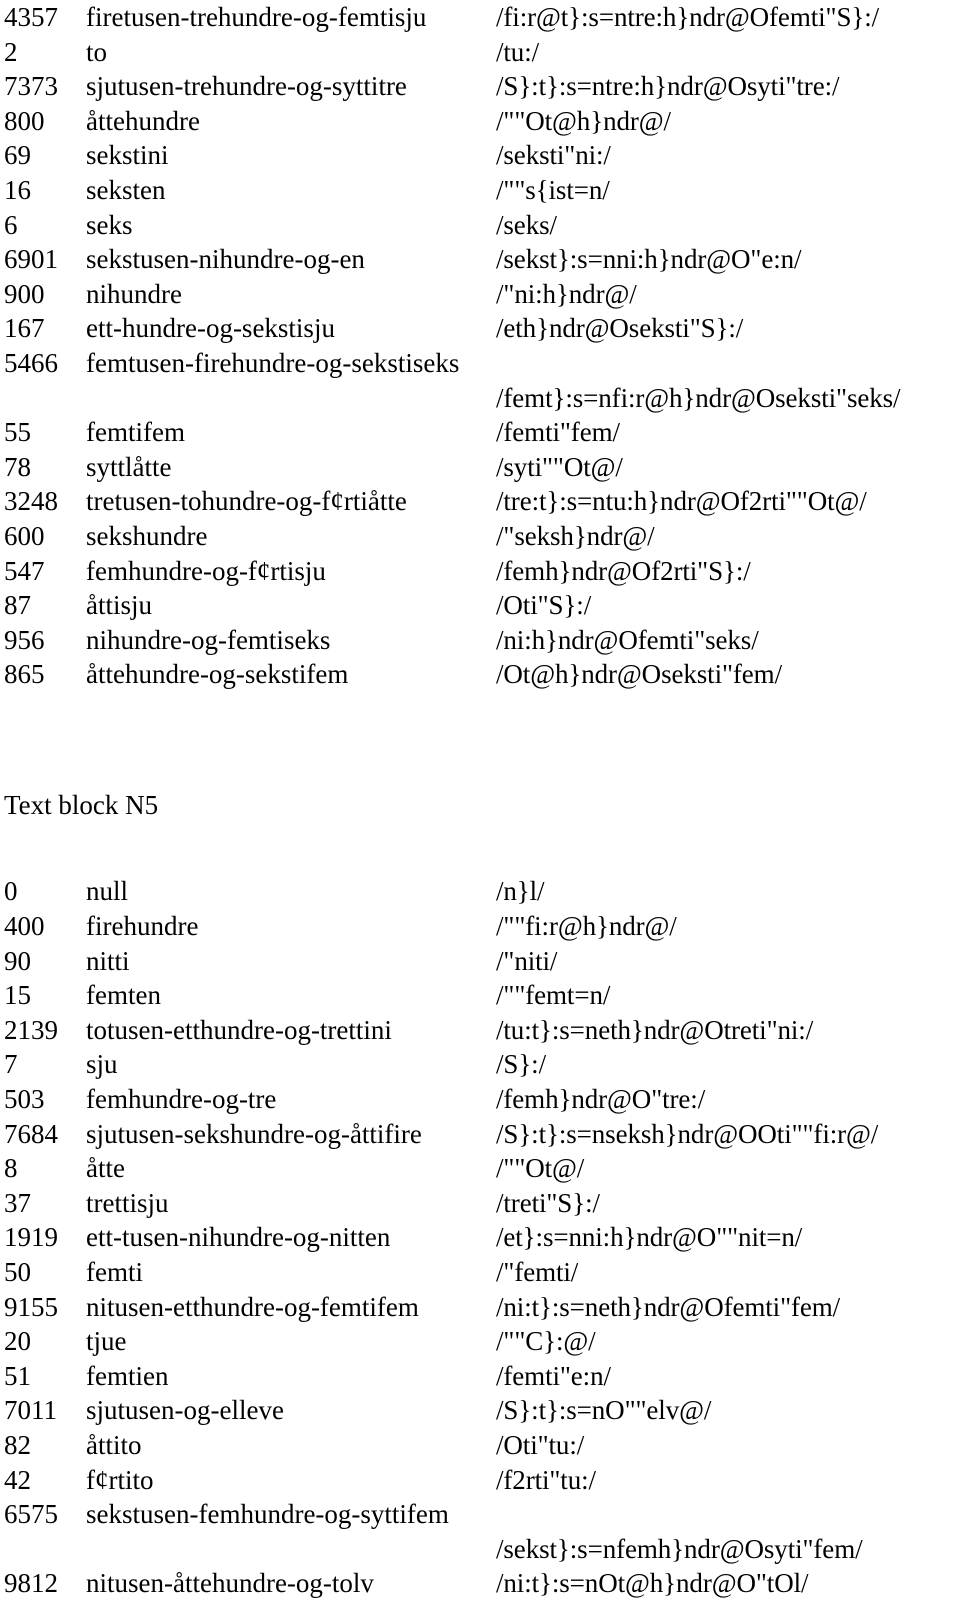 The height and width of the screenshot is (1601, 960). What do you see at coordinates (639, 674) in the screenshot?
I see `cell-phonetic: /Ot@h}ndr@Oseksti"fem/` at bounding box center [639, 674].